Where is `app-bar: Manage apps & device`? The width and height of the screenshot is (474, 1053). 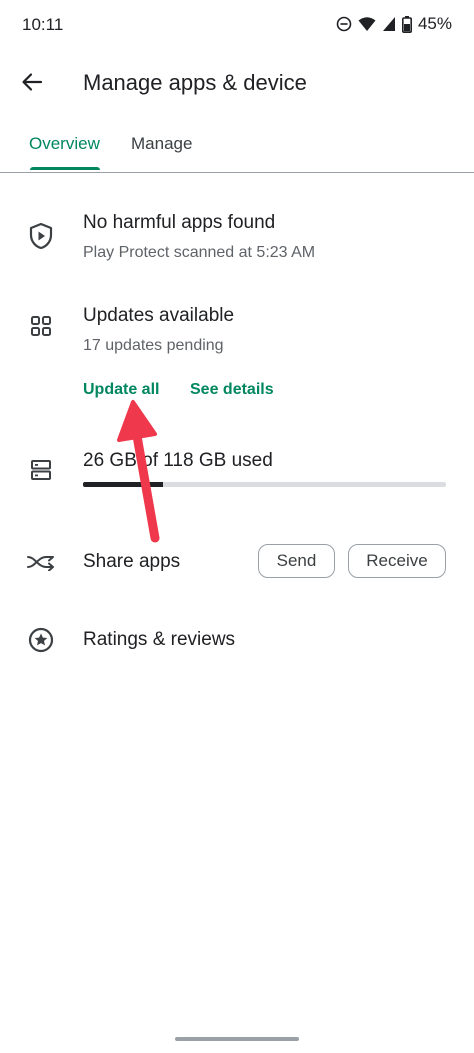
app-bar: Manage apps & device is located at coordinates (237, 84).